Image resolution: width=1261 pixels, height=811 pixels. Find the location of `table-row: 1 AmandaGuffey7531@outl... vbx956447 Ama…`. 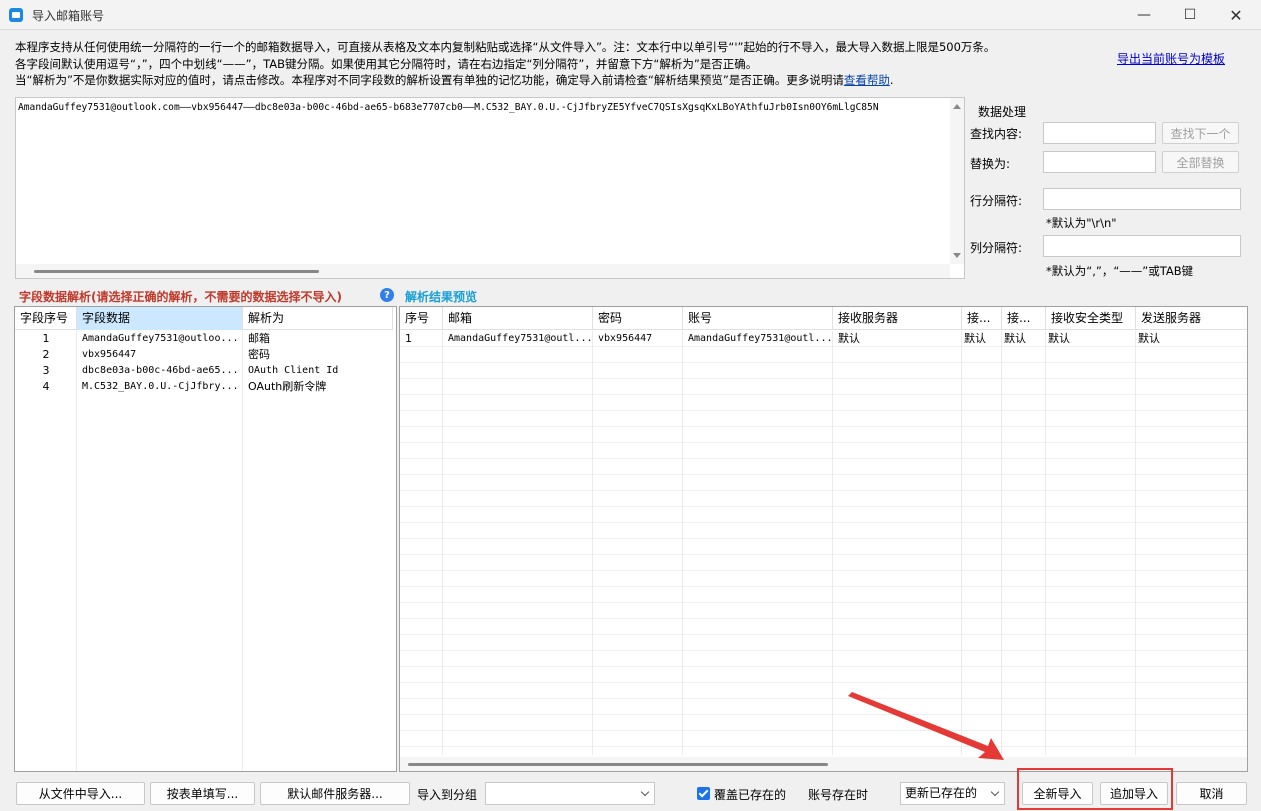

table-row: 1 AmandaGuffey7531@outl... vbx956447 Ama… is located at coordinates (823, 339).